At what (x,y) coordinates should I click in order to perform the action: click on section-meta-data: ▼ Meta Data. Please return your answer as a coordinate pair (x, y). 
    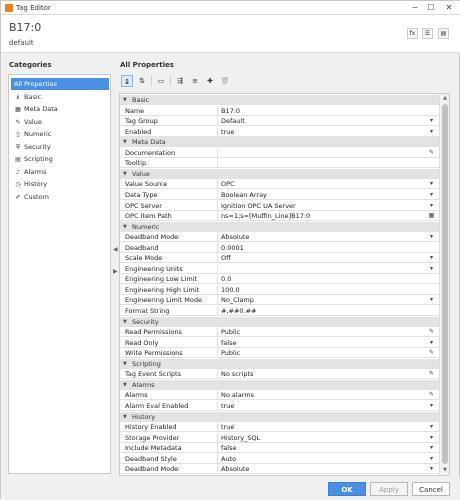
    Looking at the image, I should click on (279, 142).